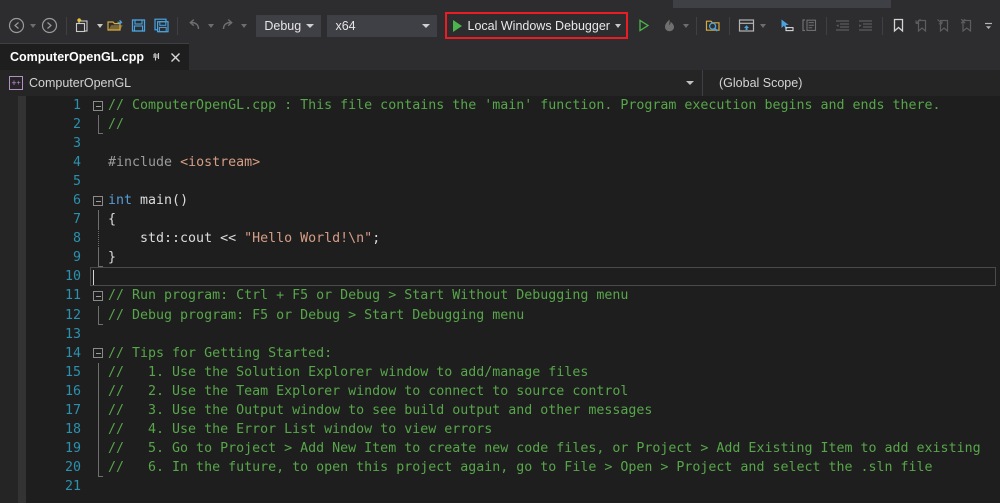 The height and width of the screenshot is (503, 1000). Describe the element at coordinates (843, 26) in the screenshot. I see `outdent-icon` at that location.